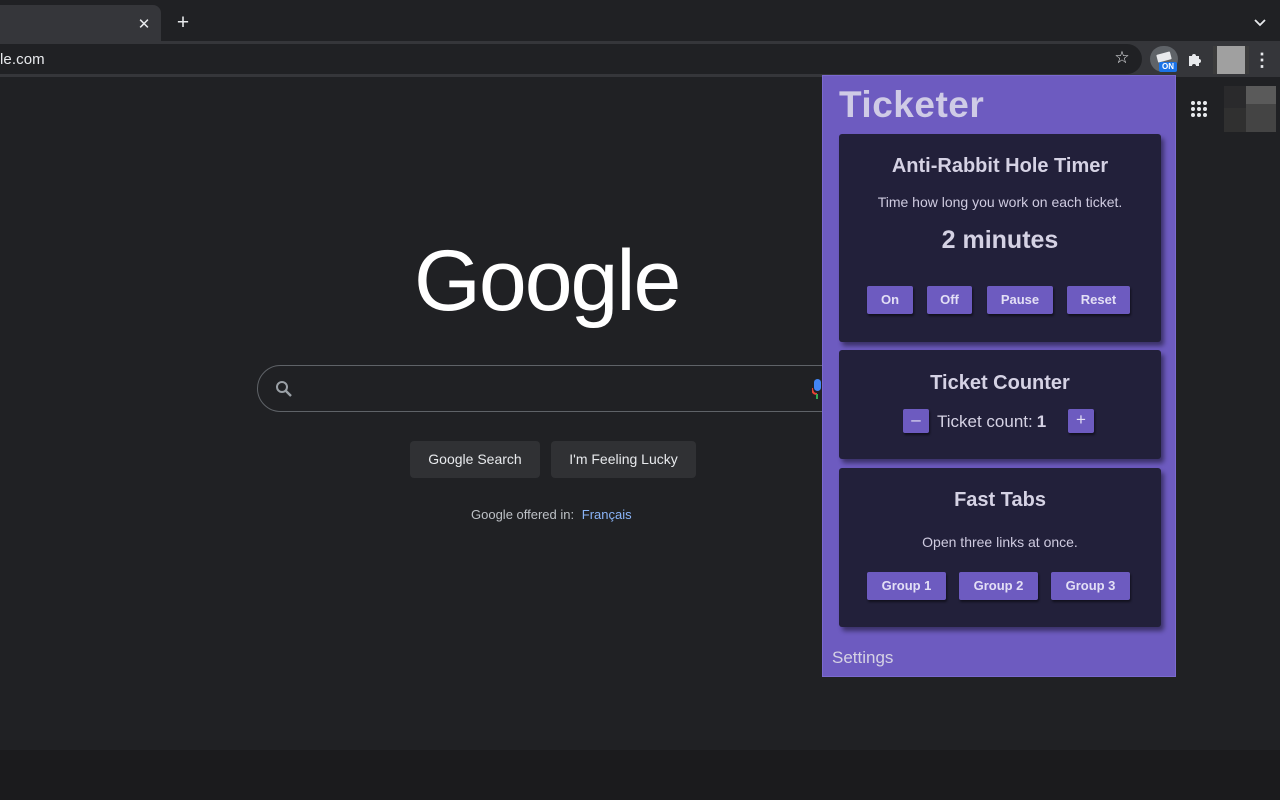 The width and height of the screenshot is (1280, 800). What do you see at coordinates (1260, 22) in the screenshot?
I see `chevron-down-icon` at bounding box center [1260, 22].